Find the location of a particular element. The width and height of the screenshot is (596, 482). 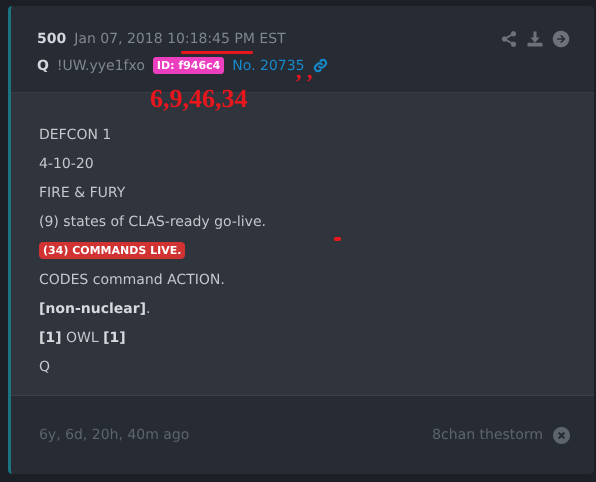

share-icon is located at coordinates (509, 39).